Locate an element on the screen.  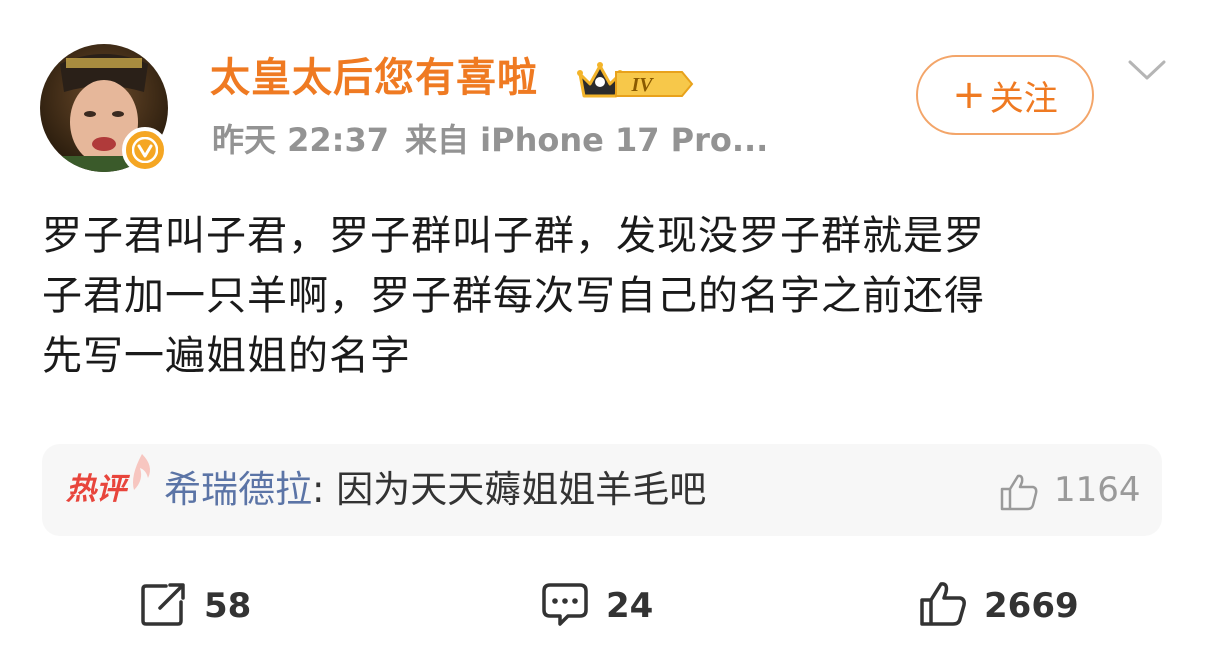
comment-icon is located at coordinates (565, 606).